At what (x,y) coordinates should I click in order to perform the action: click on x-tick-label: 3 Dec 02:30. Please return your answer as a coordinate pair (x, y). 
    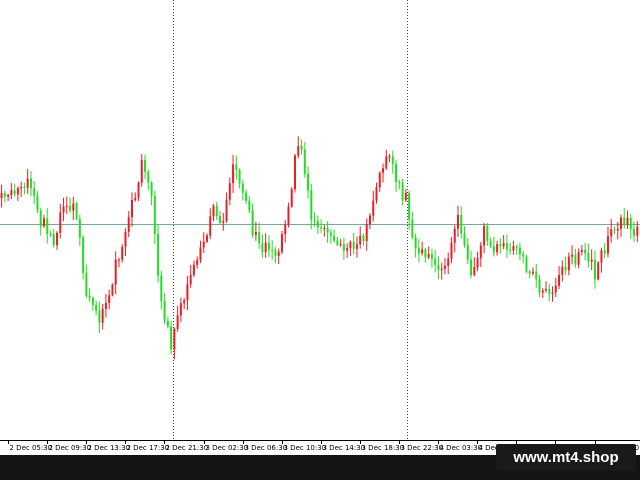
    Looking at the image, I should click on (227, 448).